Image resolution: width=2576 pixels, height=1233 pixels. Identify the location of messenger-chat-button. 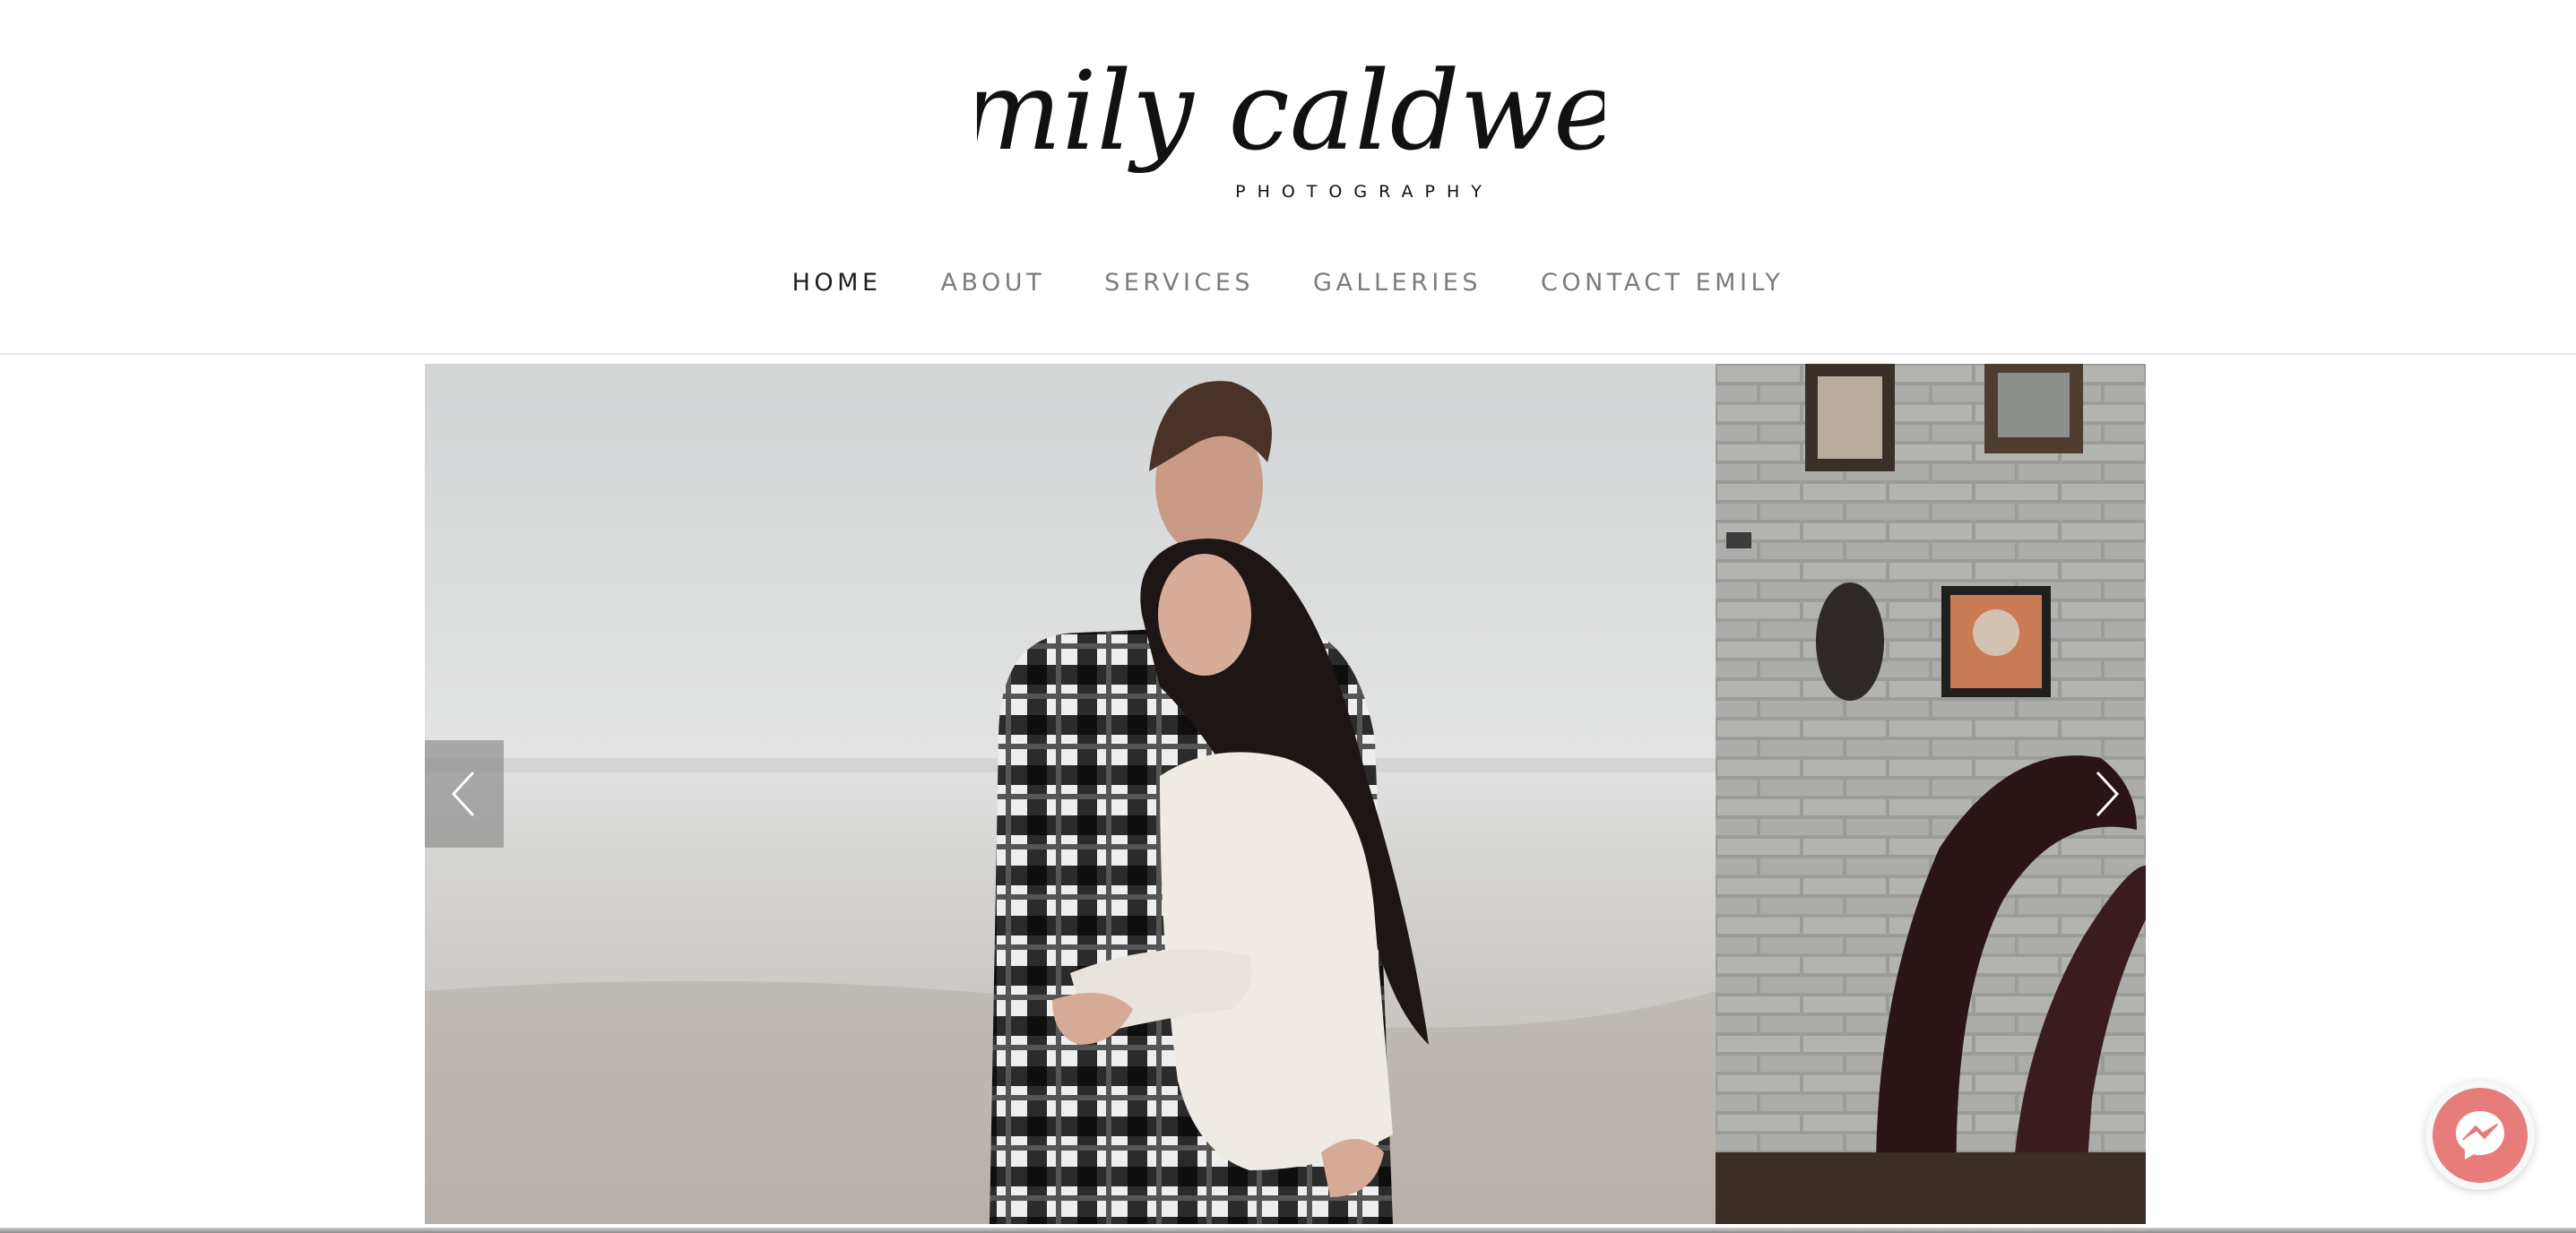
(2480, 1135).